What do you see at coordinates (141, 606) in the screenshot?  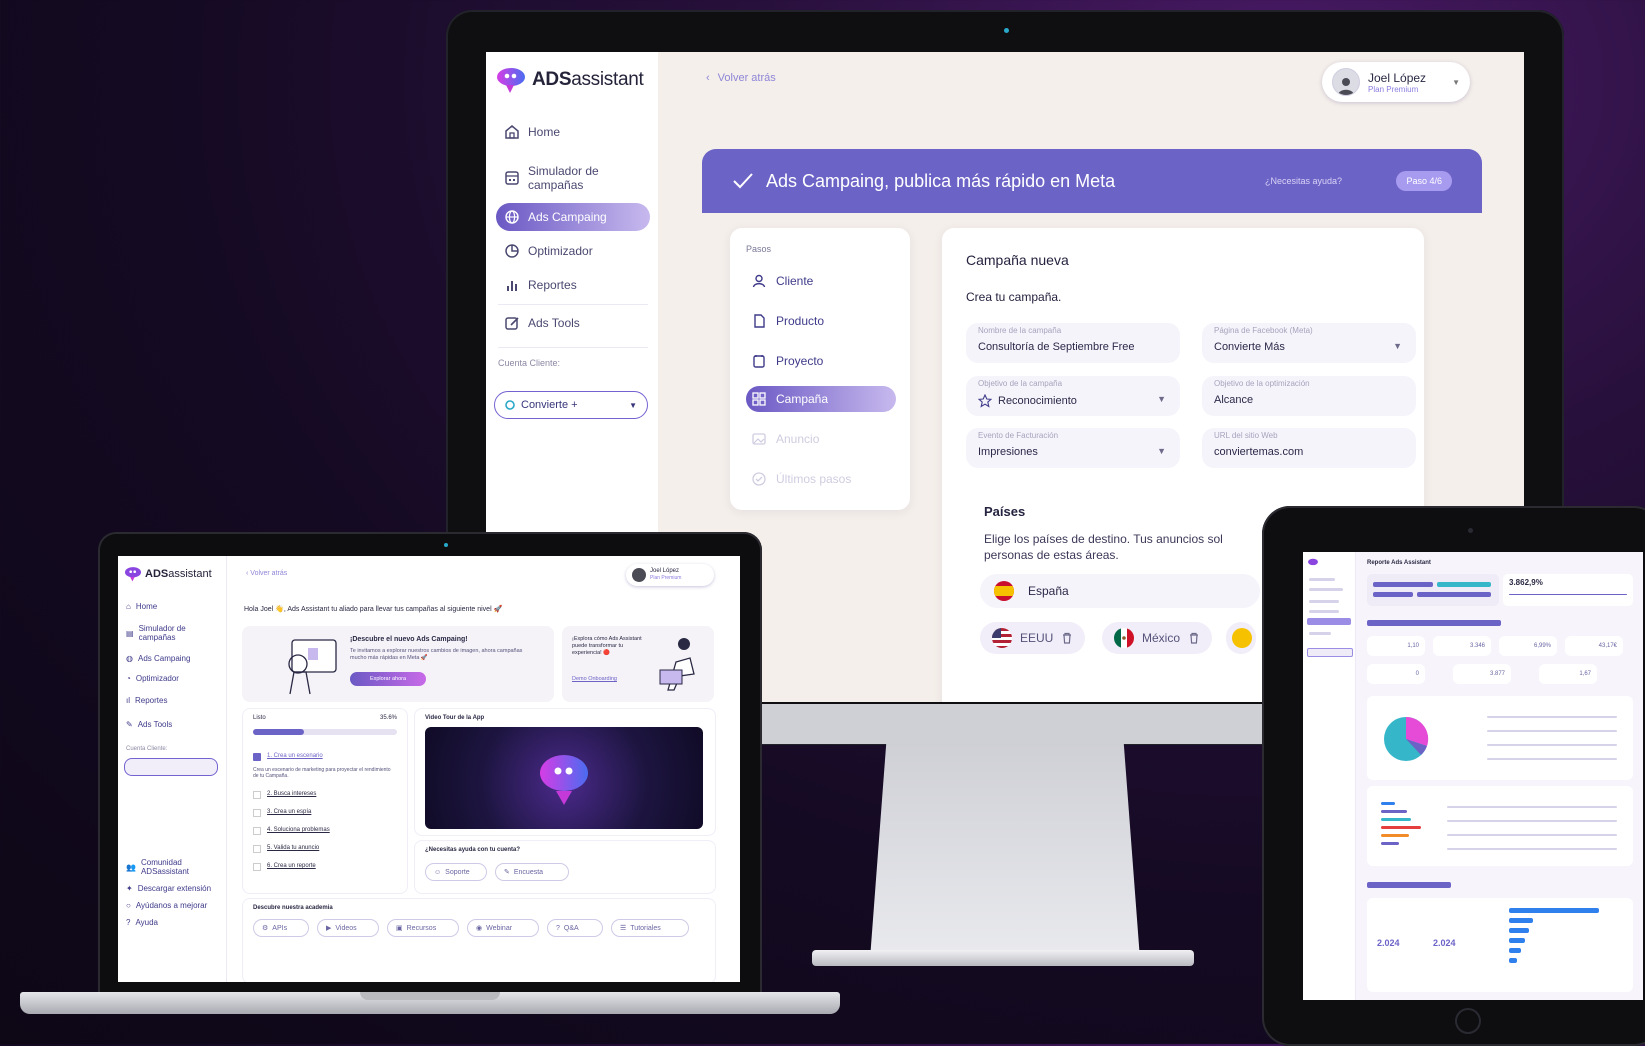 I see `sidebar-item-home: ⌂ Home` at bounding box center [141, 606].